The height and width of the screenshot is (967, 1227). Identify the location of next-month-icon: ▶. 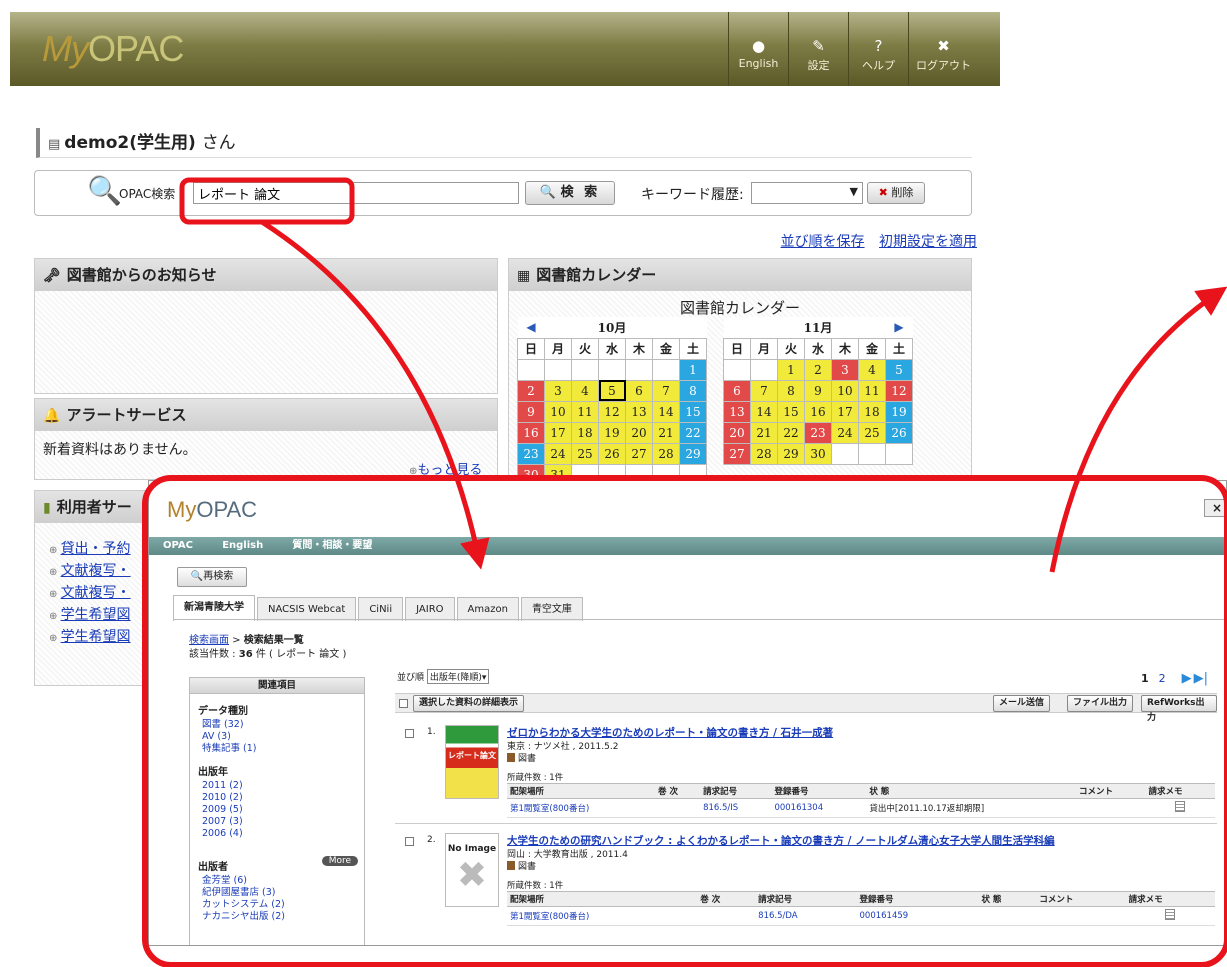
(899, 327).